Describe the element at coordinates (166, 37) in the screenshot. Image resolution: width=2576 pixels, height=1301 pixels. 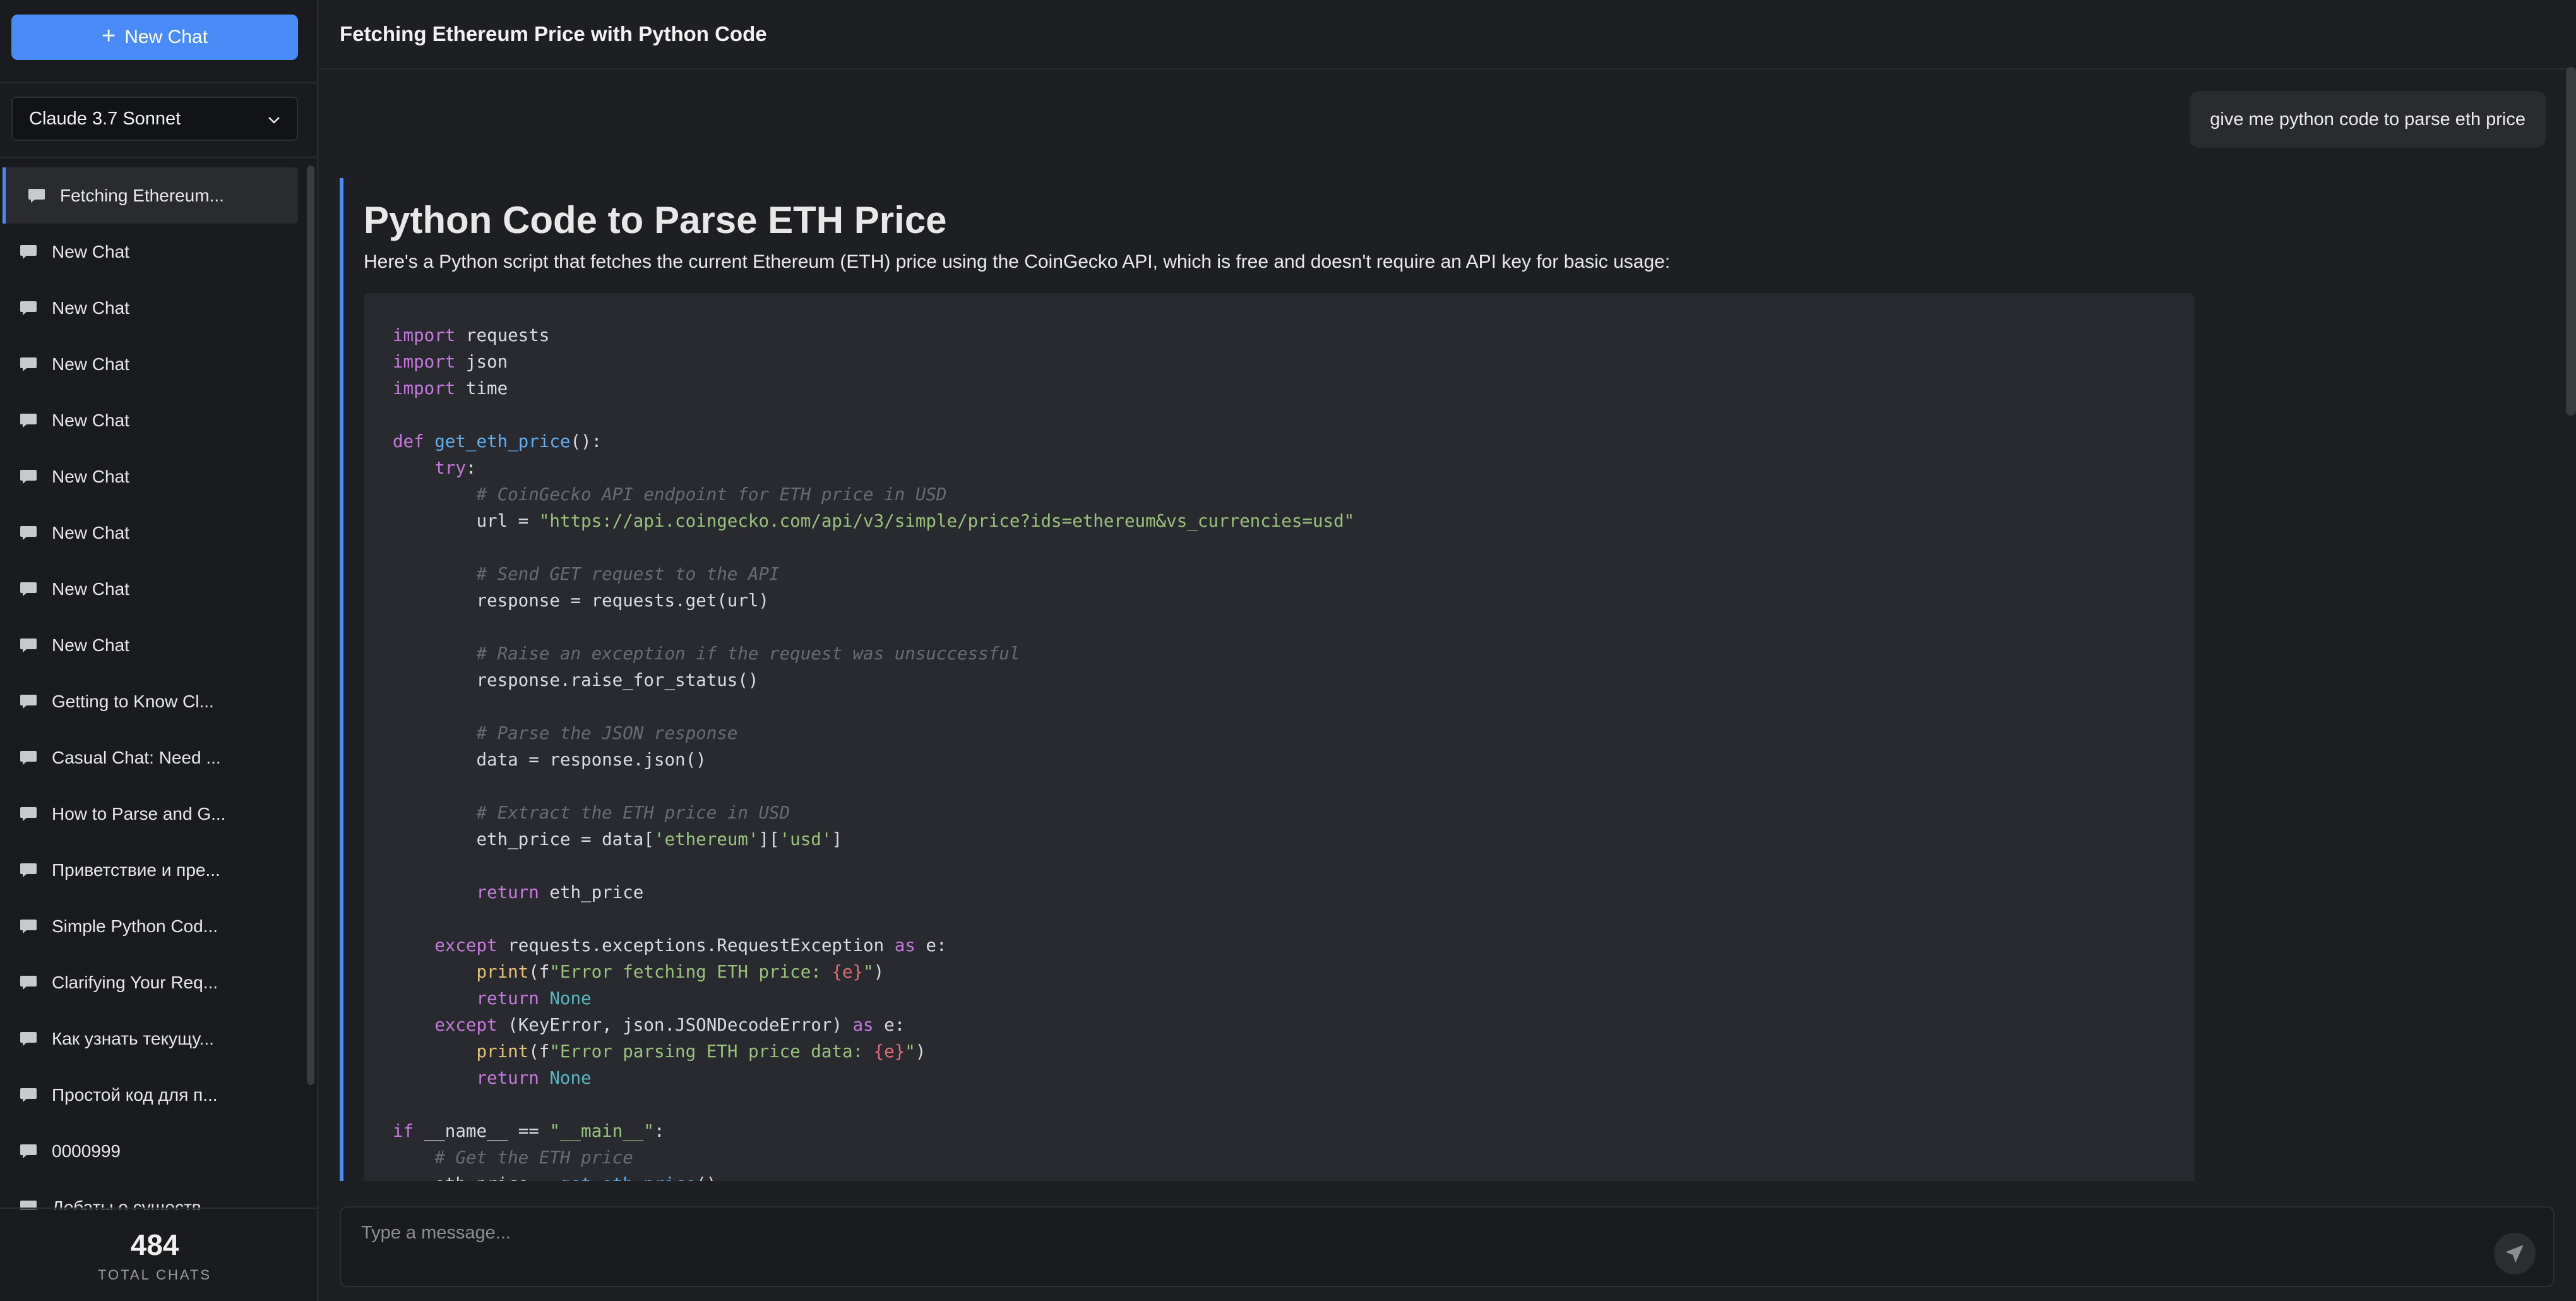
I see `new-chat-label: New Chat` at that location.